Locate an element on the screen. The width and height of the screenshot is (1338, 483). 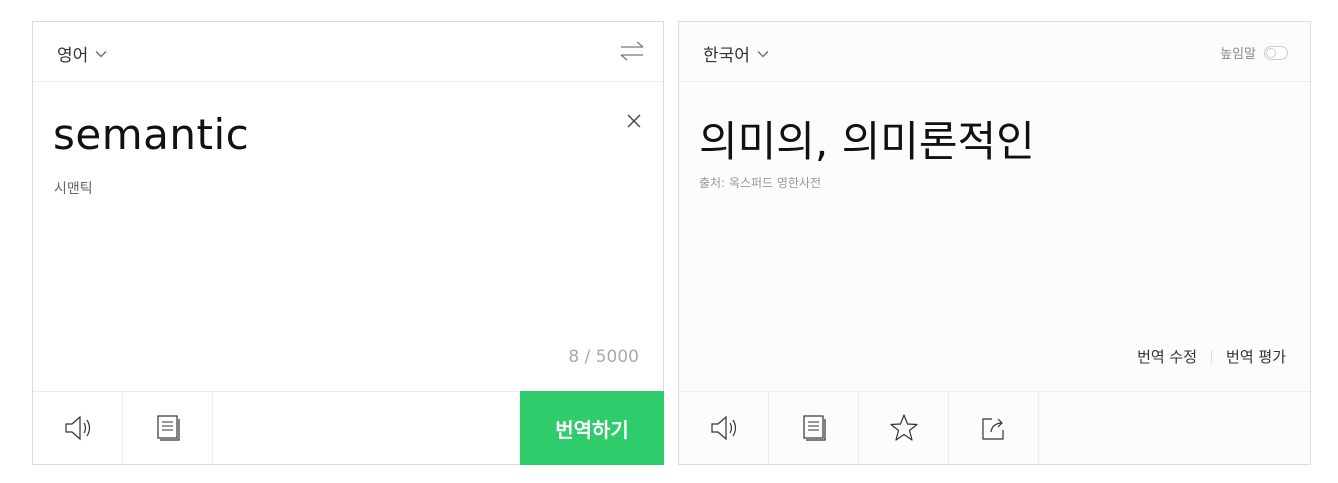
source-header: 영어 is located at coordinates (348, 52).